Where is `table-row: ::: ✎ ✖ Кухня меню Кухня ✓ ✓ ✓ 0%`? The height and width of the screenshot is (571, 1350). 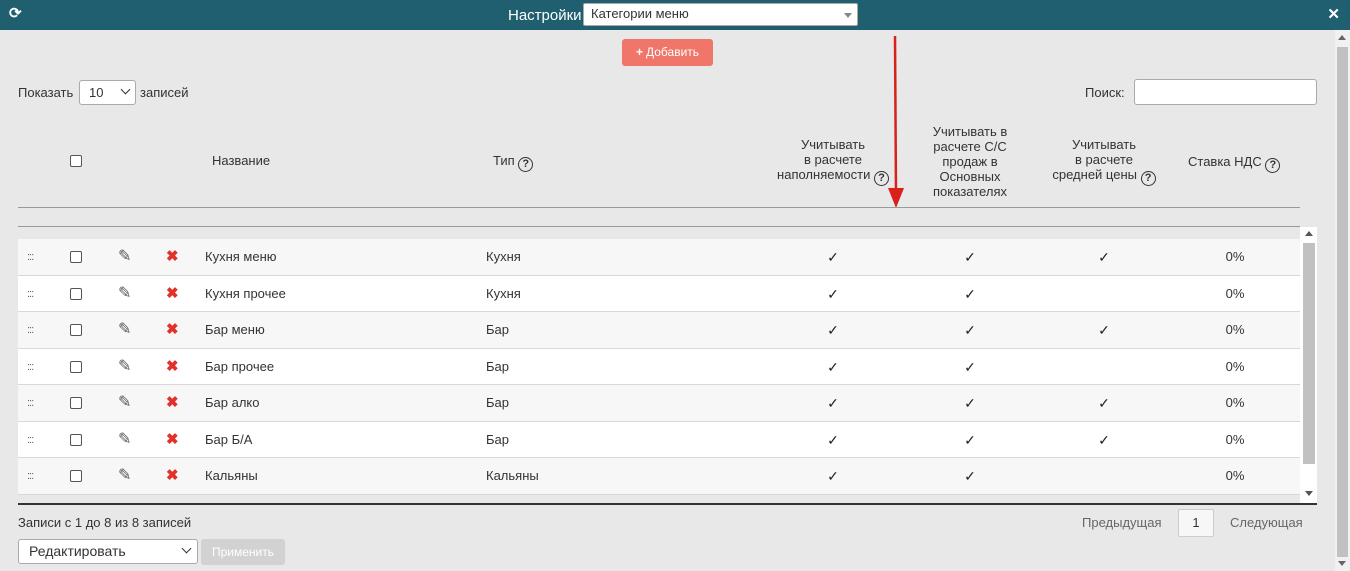
table-row: ::: ✎ ✖ Кухня меню Кухня ✓ ✓ ✓ 0% is located at coordinates (659, 257).